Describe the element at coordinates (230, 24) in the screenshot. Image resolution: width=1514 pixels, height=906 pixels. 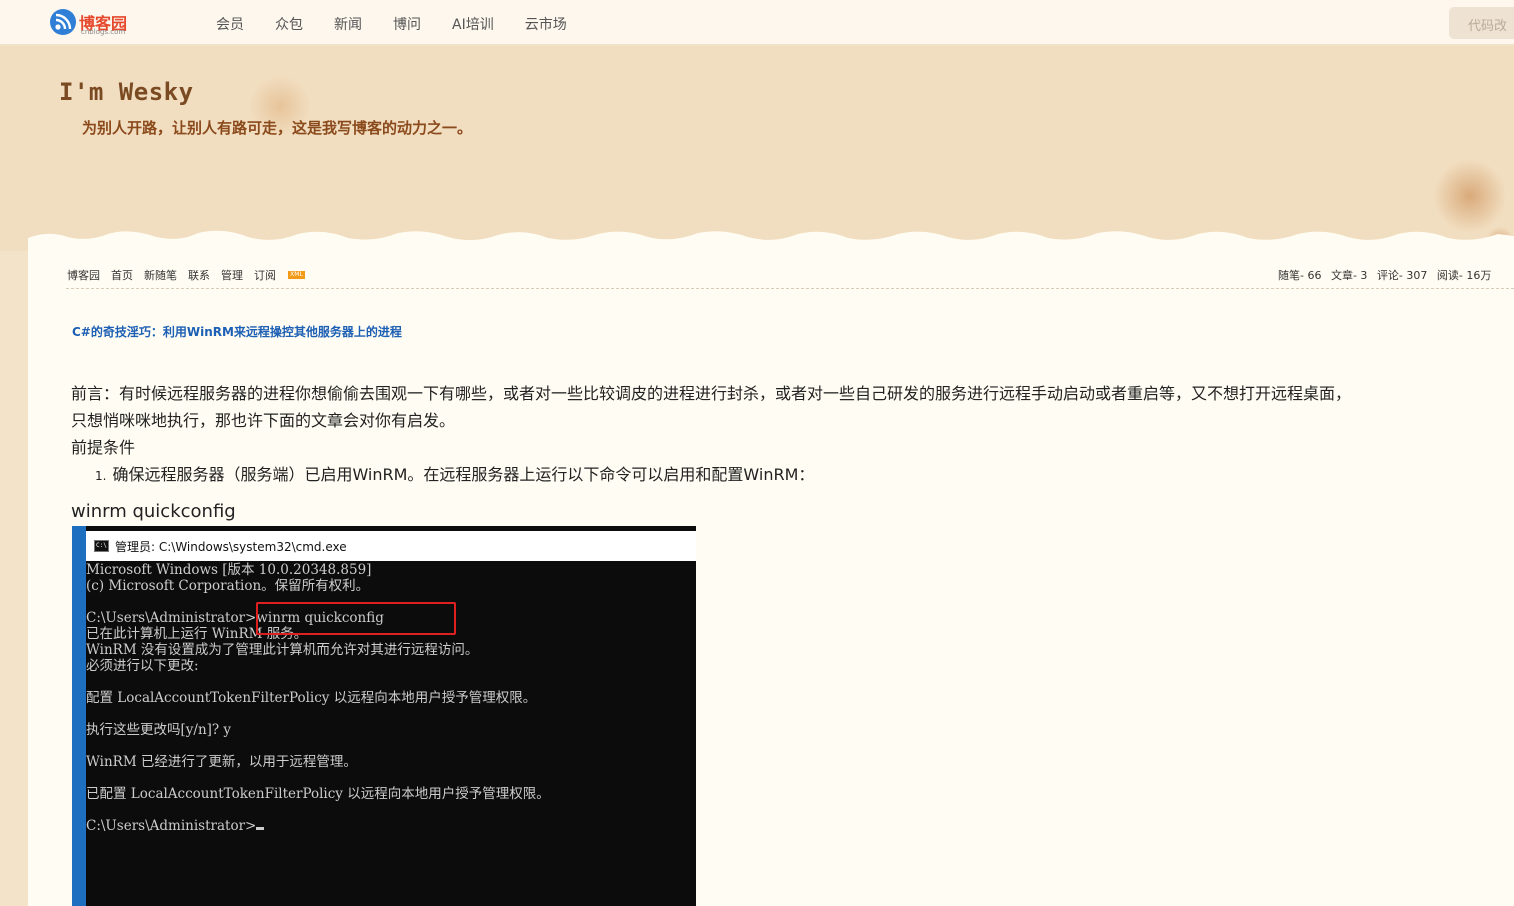
I see `nav-link-members: 会员` at that location.